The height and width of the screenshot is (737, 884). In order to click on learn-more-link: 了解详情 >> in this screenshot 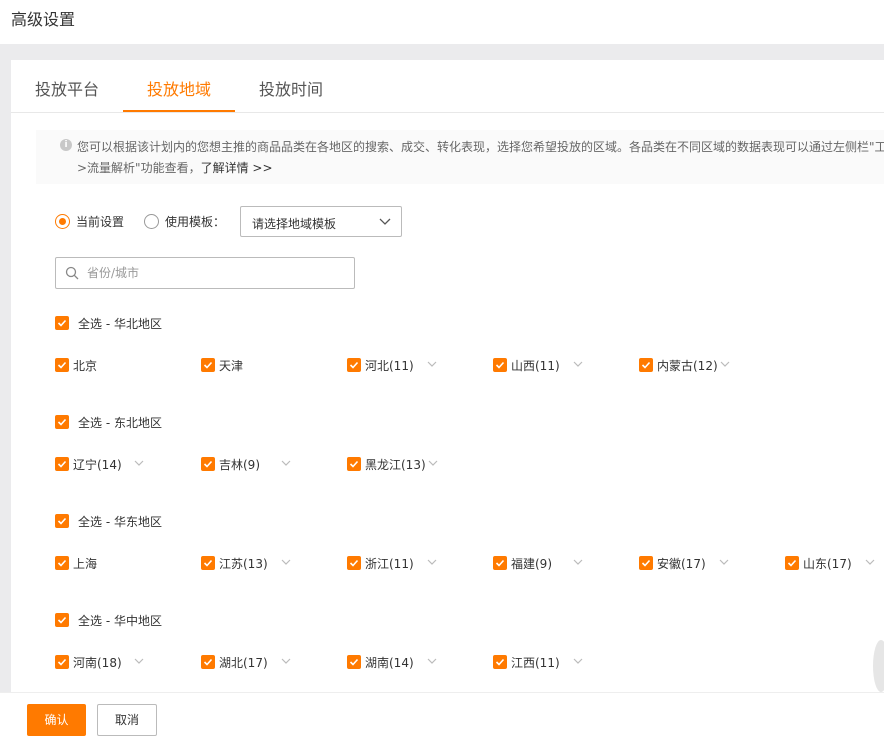, I will do `click(237, 168)`.